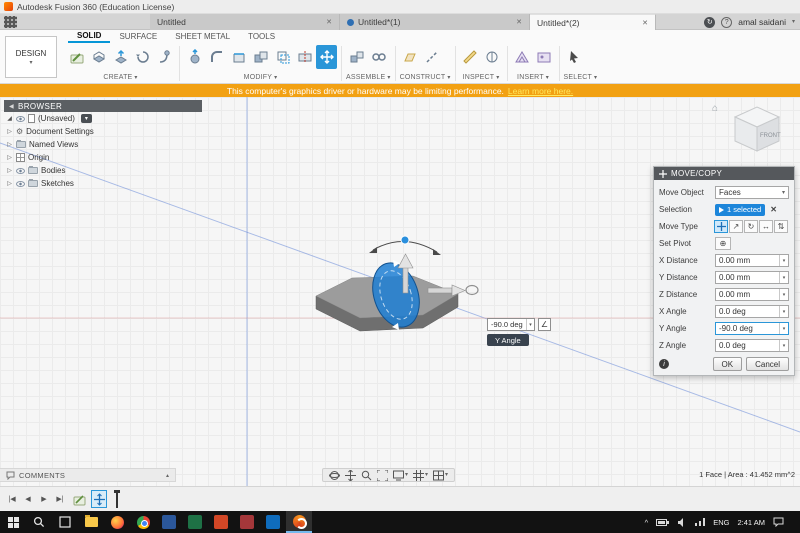 Image resolution: width=800 pixels, height=533 pixels. Describe the element at coordinates (31, 57) in the screenshot. I see `workspace-selector: DESIGN ▾` at that location.